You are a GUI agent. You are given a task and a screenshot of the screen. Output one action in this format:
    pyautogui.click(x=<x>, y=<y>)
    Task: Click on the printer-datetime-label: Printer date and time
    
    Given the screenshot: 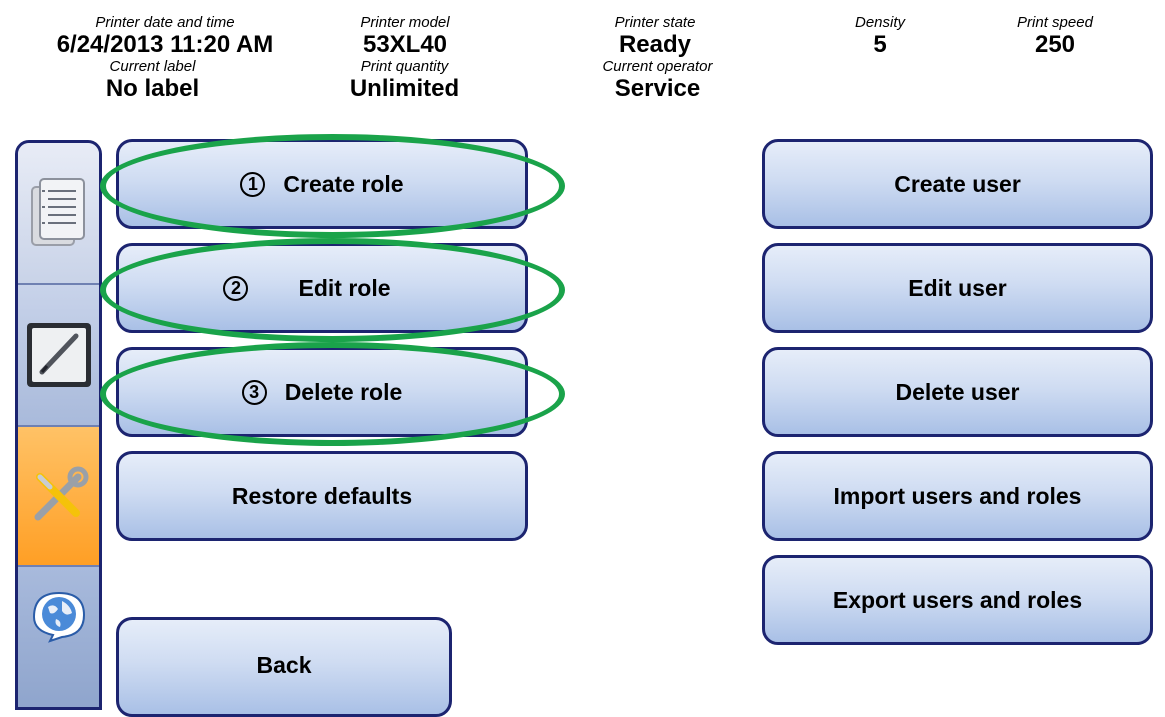 What is the action you would take?
    pyautogui.click(x=165, y=22)
    